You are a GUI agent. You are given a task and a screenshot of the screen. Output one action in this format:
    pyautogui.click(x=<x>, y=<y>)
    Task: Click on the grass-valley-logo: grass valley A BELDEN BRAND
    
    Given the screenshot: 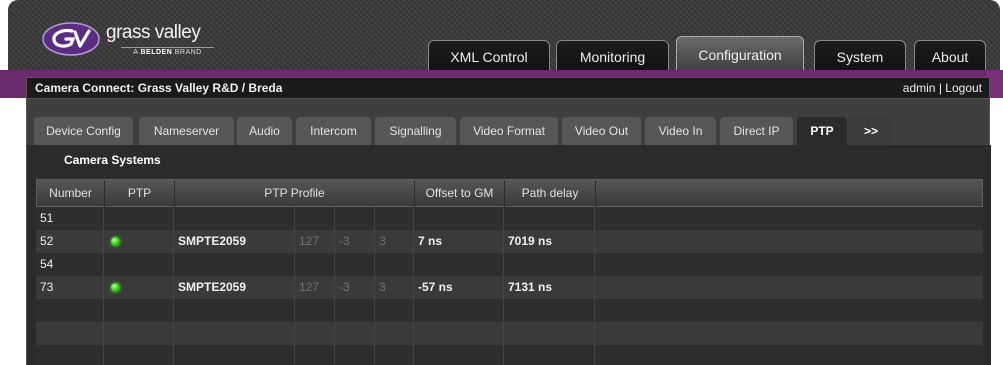 What is the action you would take?
    pyautogui.click(x=142, y=41)
    